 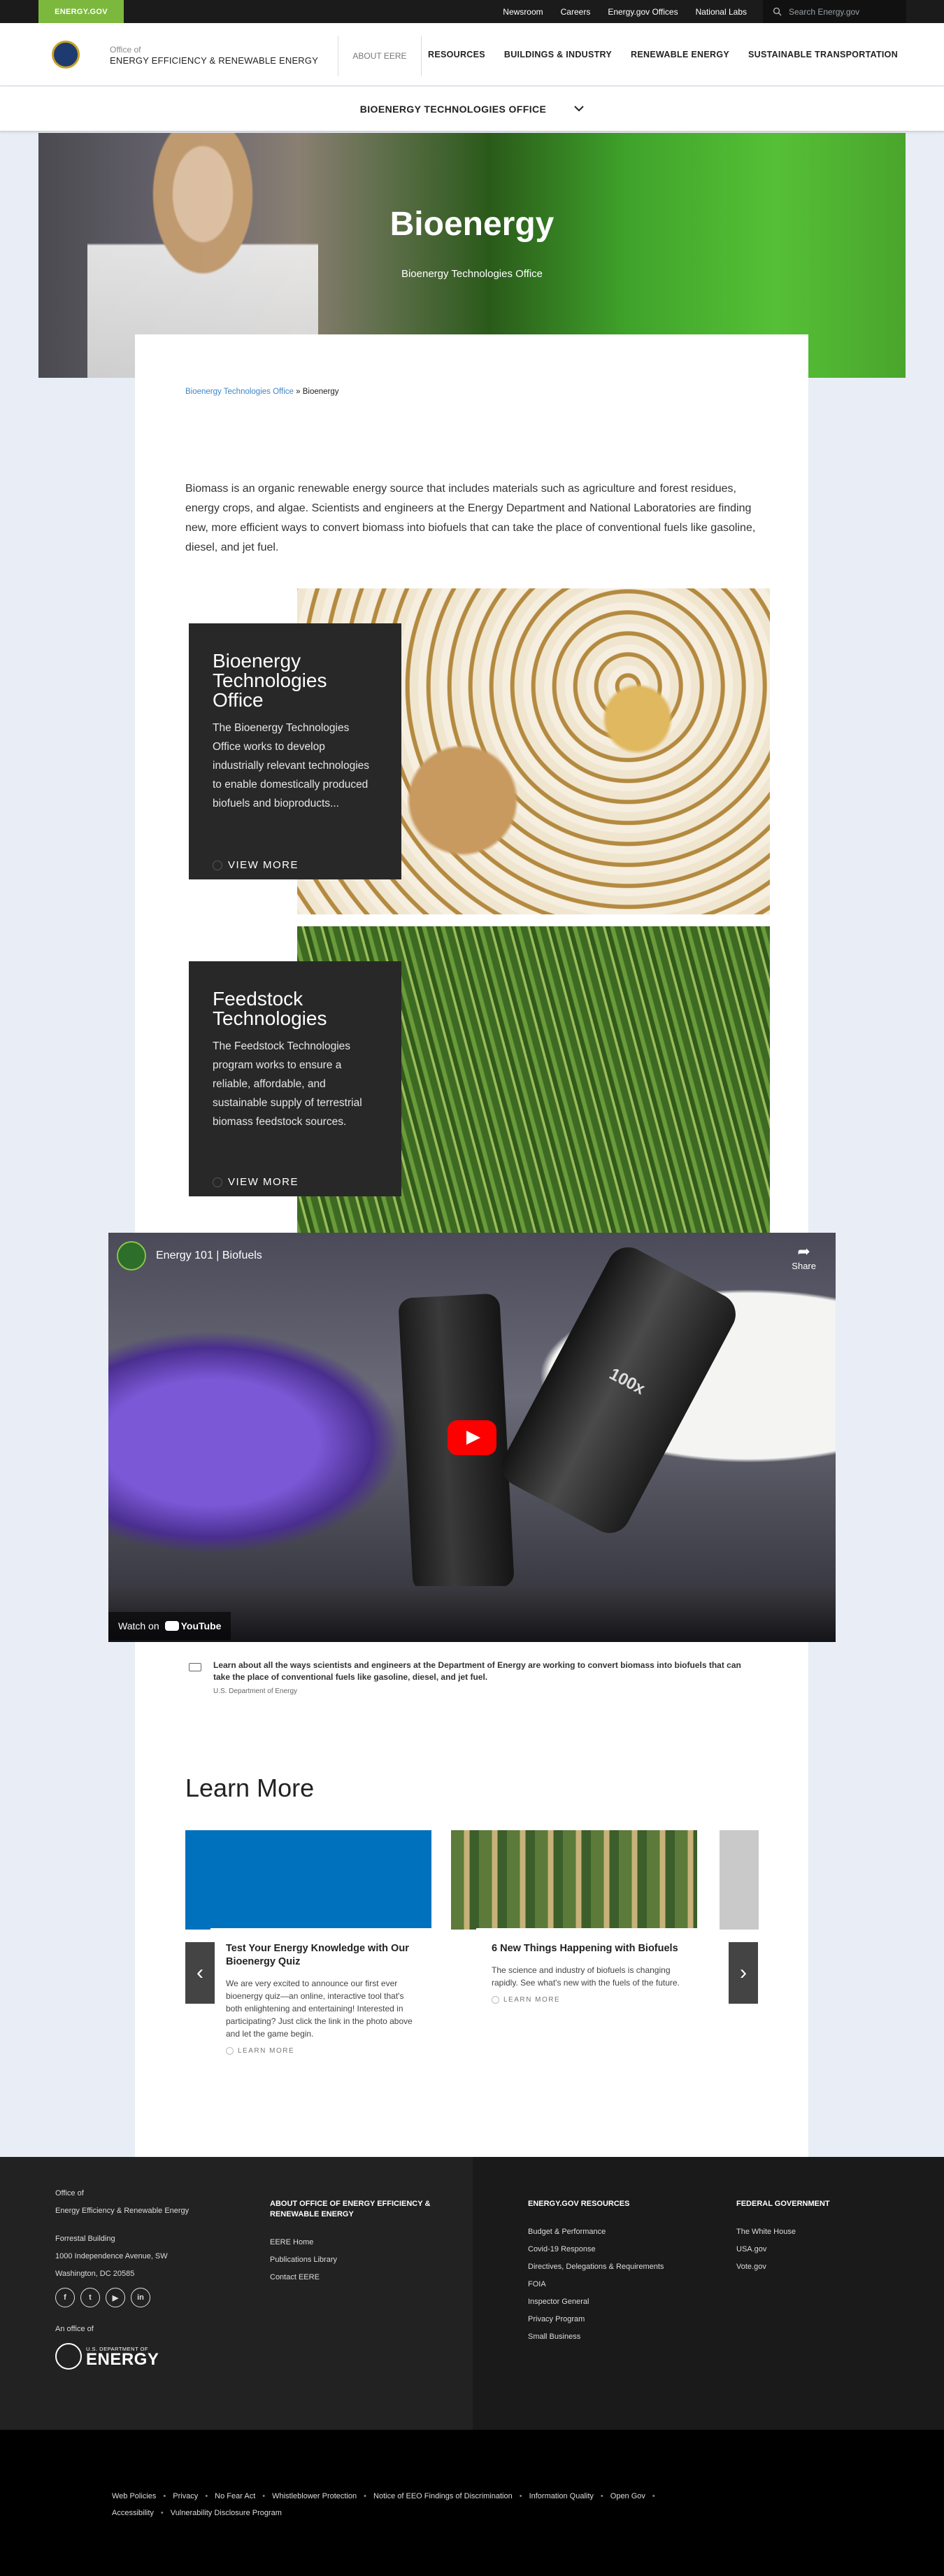 What do you see at coordinates (561, 2496) in the screenshot?
I see `legal-link: Information Quality` at bounding box center [561, 2496].